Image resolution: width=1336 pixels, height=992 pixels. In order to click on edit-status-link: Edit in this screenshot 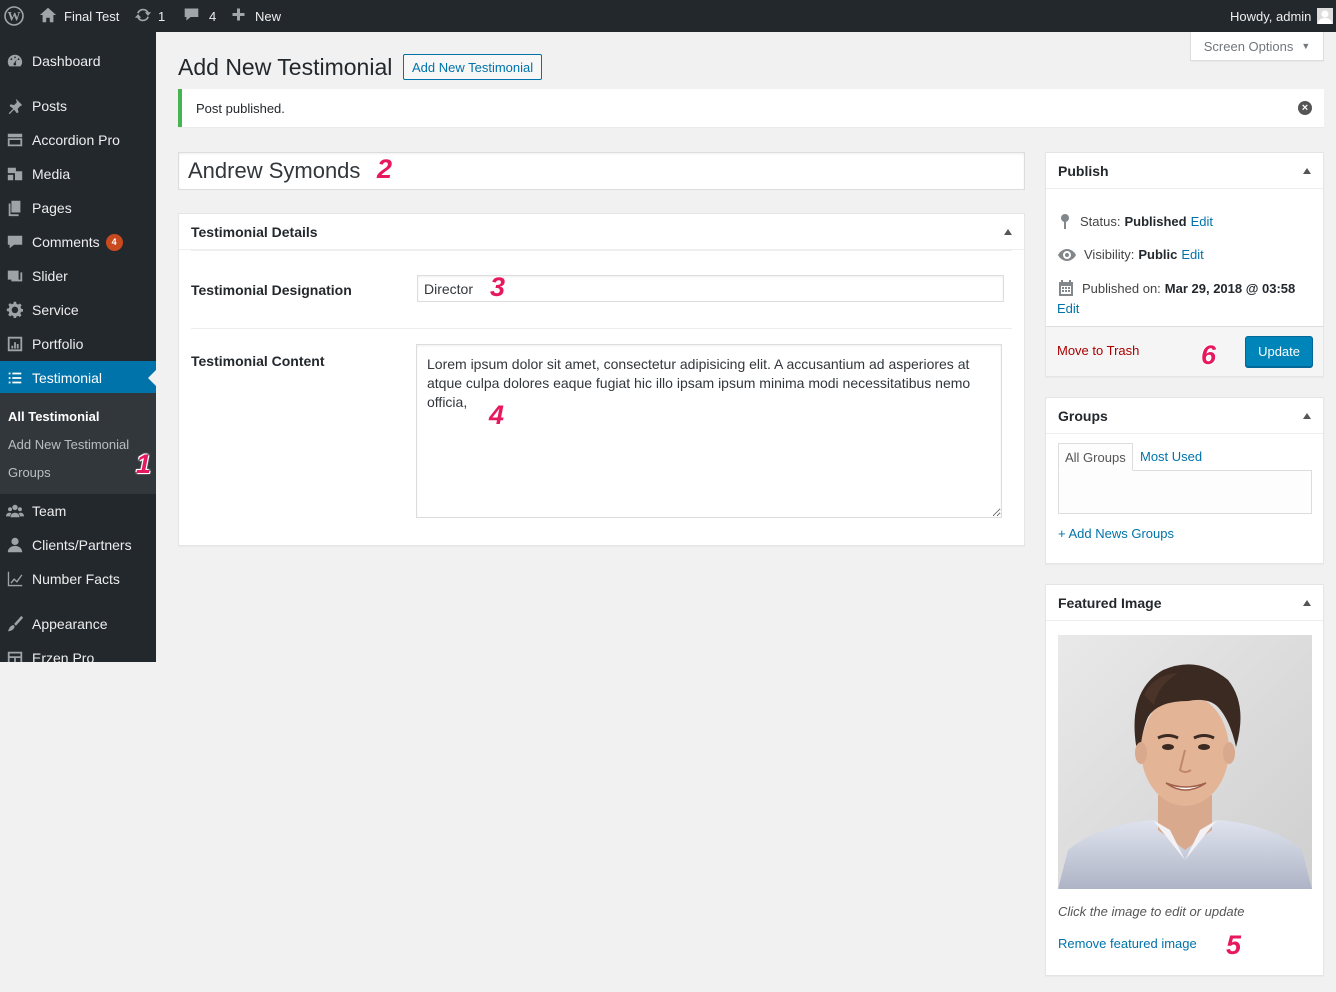, I will do `click(1202, 221)`.